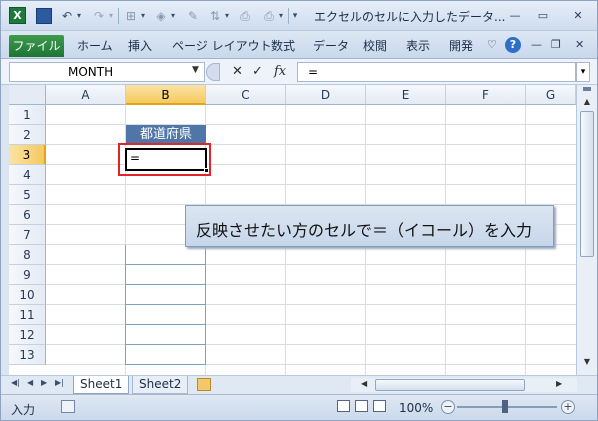  I want to click on row-header: 3, so click(27, 155).